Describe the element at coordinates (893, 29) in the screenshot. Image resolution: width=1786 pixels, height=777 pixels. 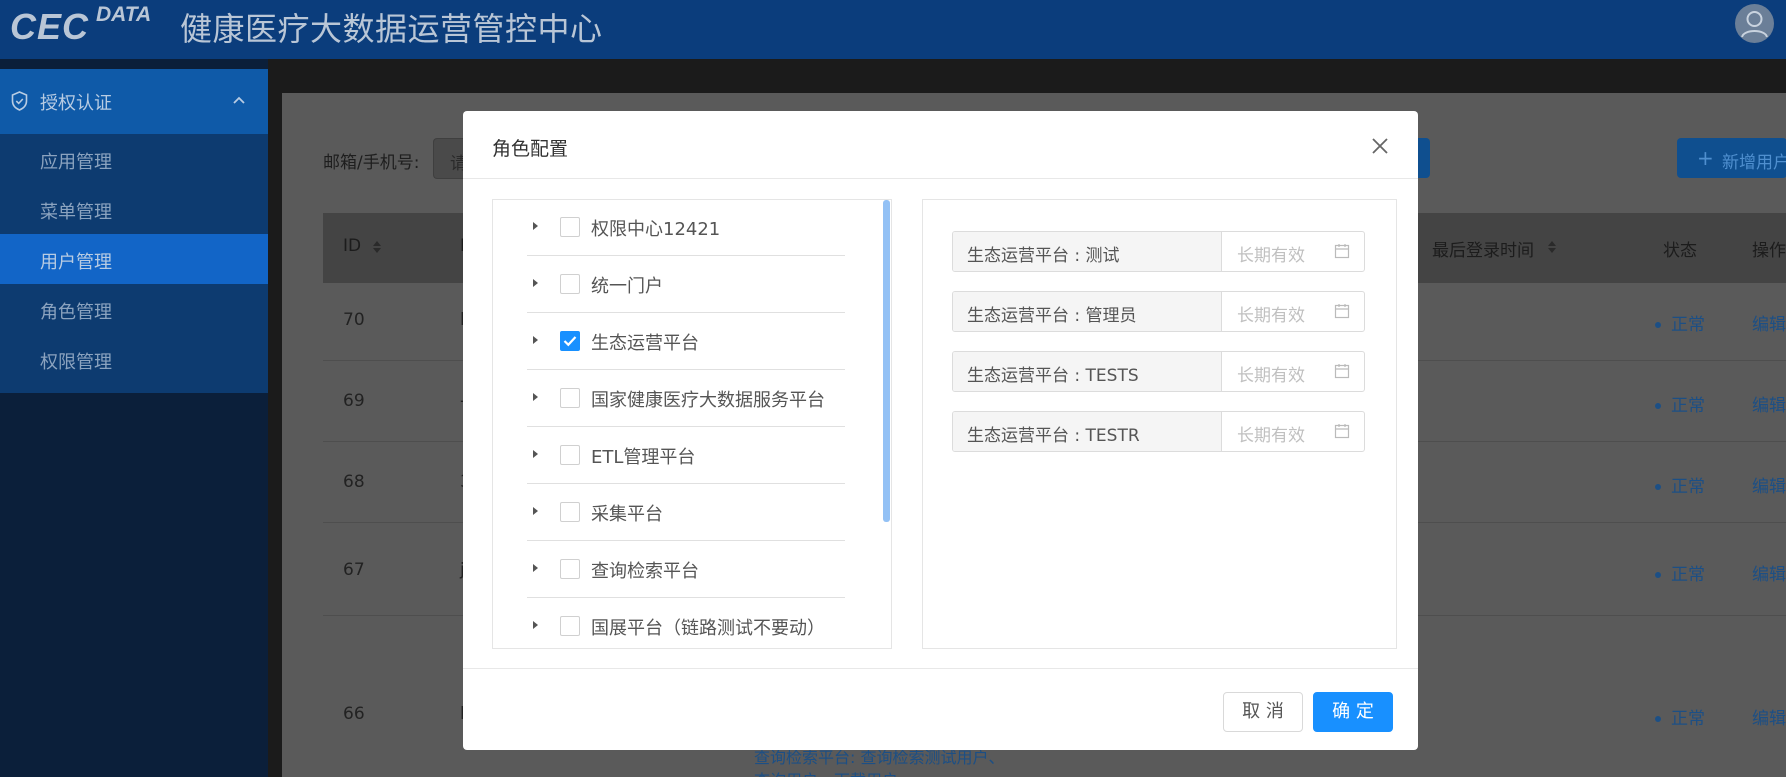
I see `top-bar: CEC DATA 健康医疗大数据运营管控中心` at that location.